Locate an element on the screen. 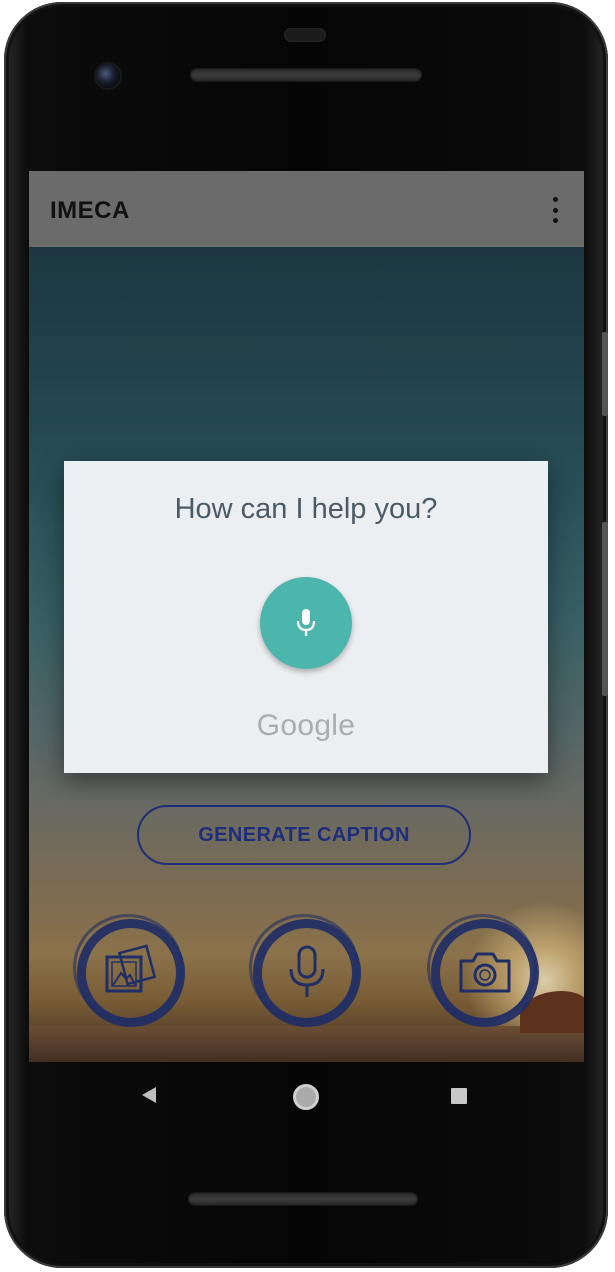  voice-button is located at coordinates (305, 970).